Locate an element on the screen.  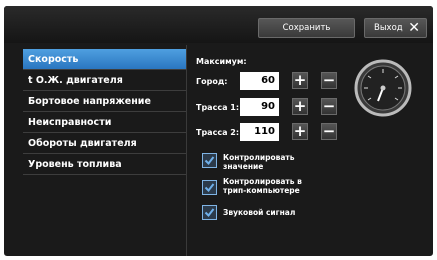
save-button: Сохранить is located at coordinates (306, 28).